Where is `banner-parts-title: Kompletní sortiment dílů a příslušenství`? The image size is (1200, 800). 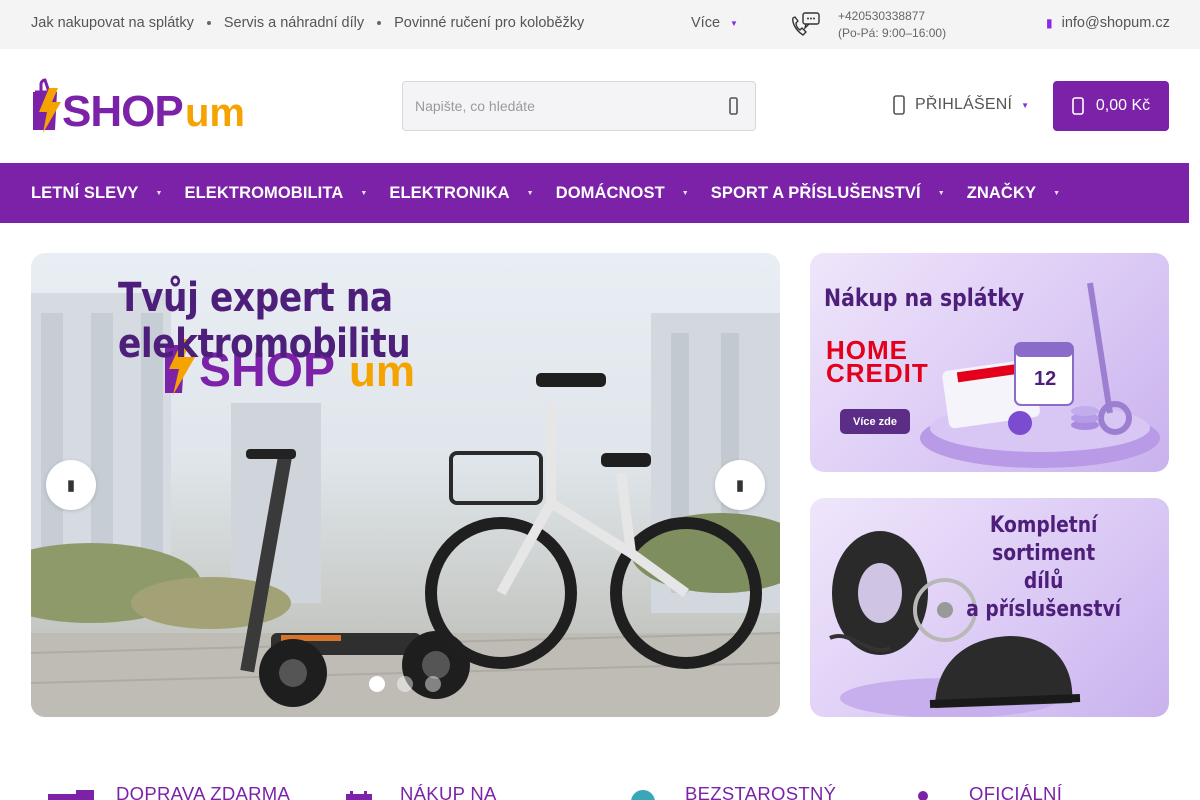 banner-parts-title: Kompletní sortiment dílů a příslušenství is located at coordinates (1043, 568).